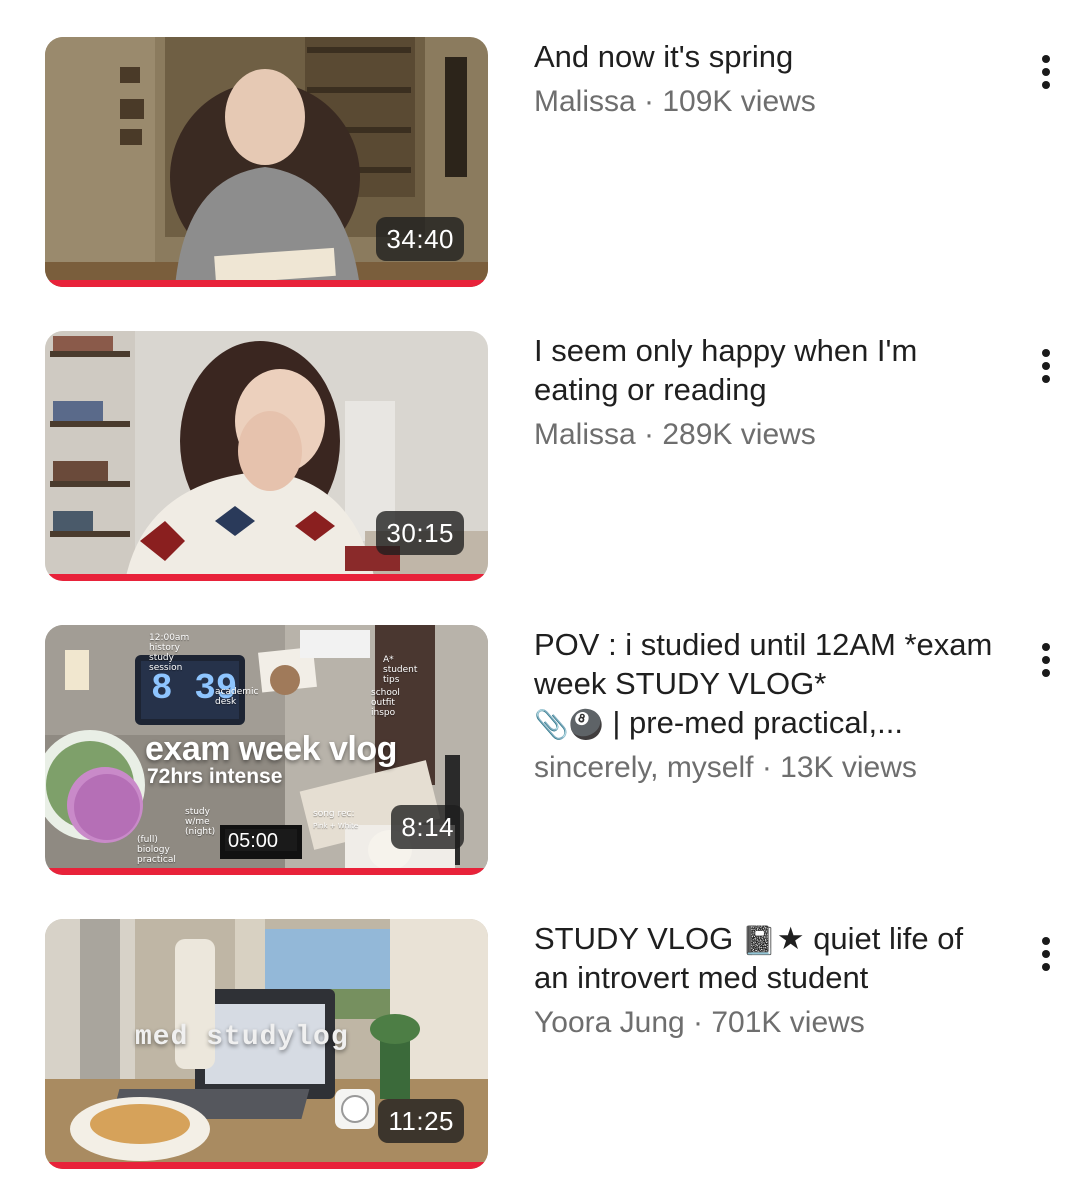  What do you see at coordinates (769, 56) in the screenshot?
I see `video-title: And now it's spring` at bounding box center [769, 56].